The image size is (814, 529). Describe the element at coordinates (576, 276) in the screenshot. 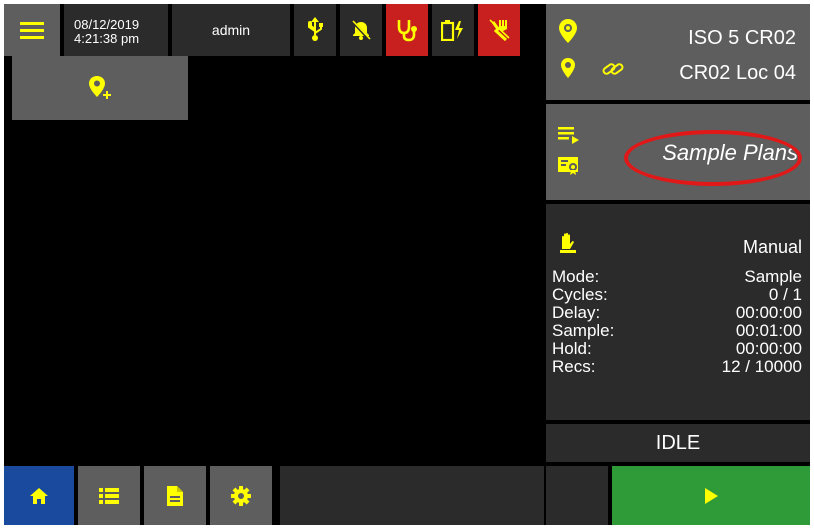

I see `info-label: Mode:` at that location.